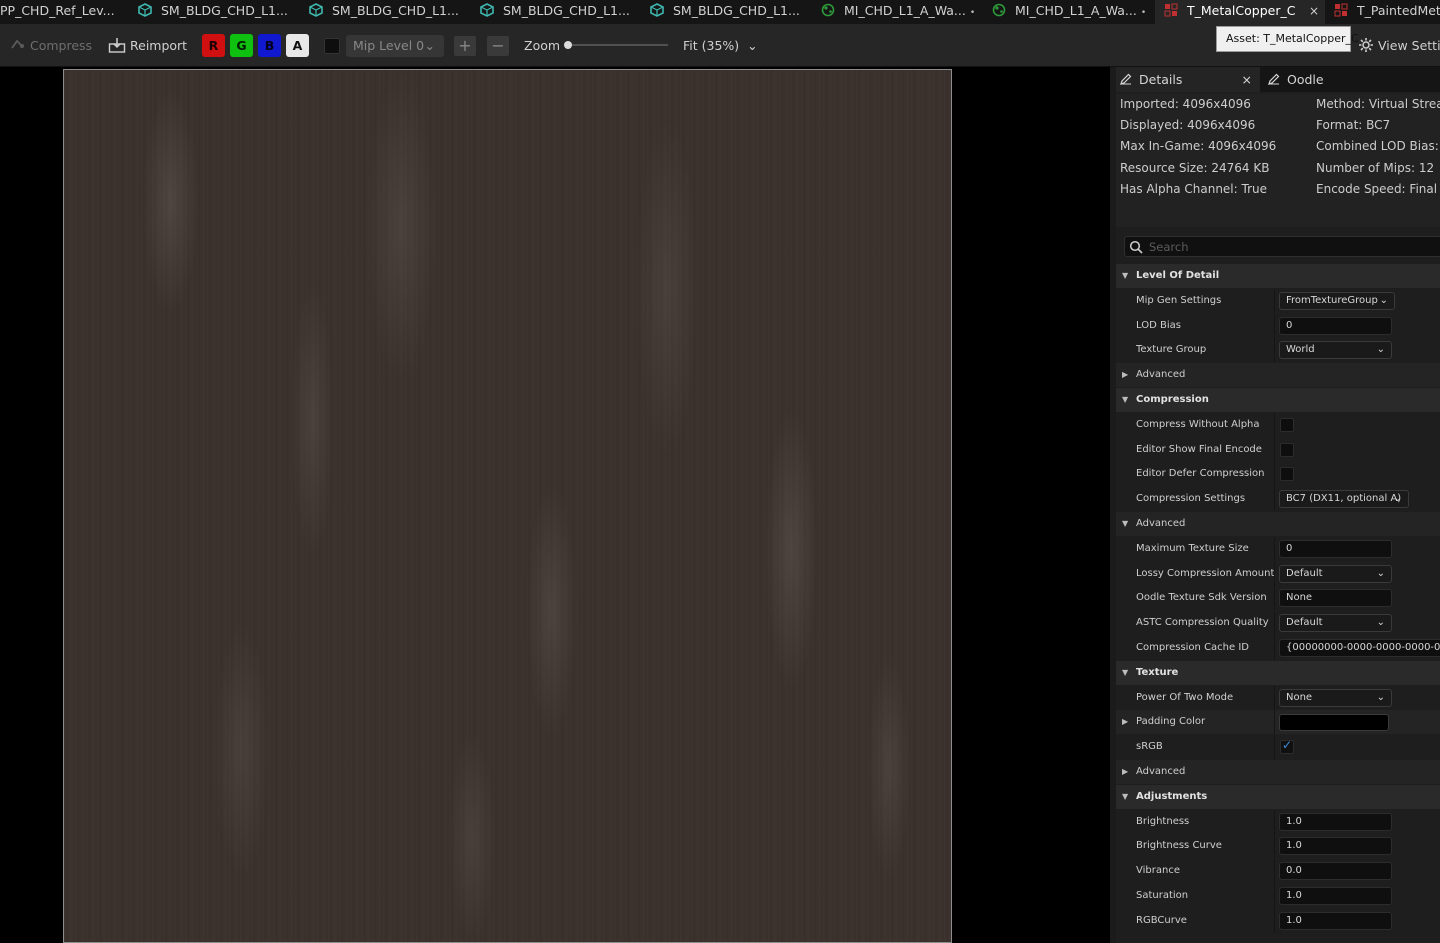 The width and height of the screenshot is (1440, 943). What do you see at coordinates (297, 45) in the screenshot?
I see `alpha-channel-toggle: A` at bounding box center [297, 45].